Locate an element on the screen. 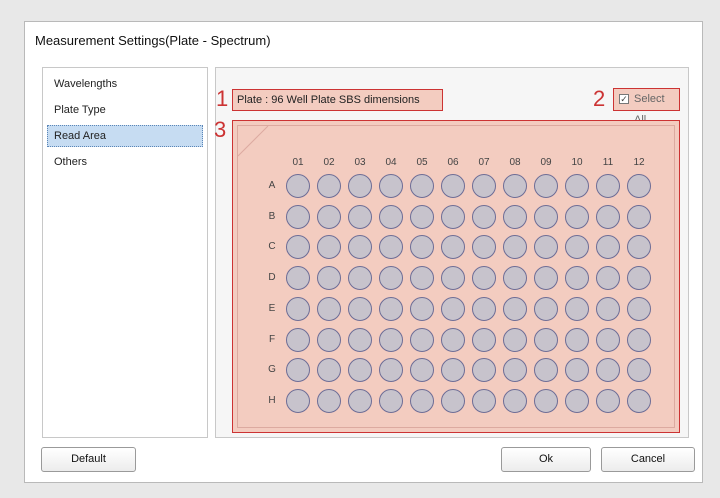 This screenshot has width=720, height=498. sidebar-item-others: Others is located at coordinates (125, 162).